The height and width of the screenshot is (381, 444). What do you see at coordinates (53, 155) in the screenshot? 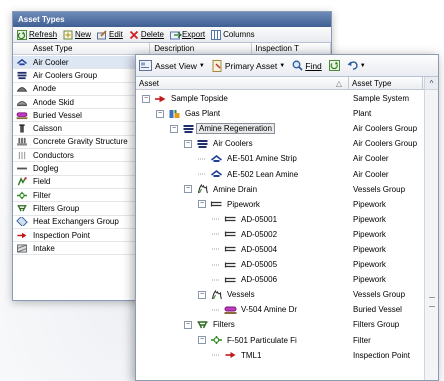
I see `asset-type-label: Conductors` at bounding box center [53, 155].